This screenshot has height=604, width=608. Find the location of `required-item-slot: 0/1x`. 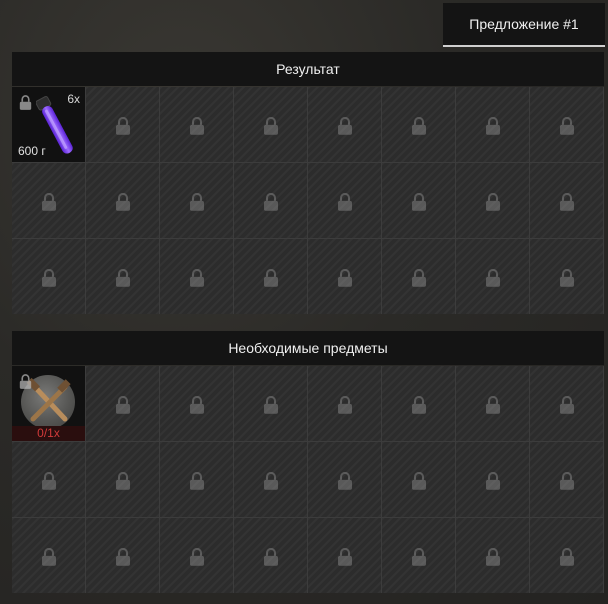

required-item-slot: 0/1x is located at coordinates (48, 403).